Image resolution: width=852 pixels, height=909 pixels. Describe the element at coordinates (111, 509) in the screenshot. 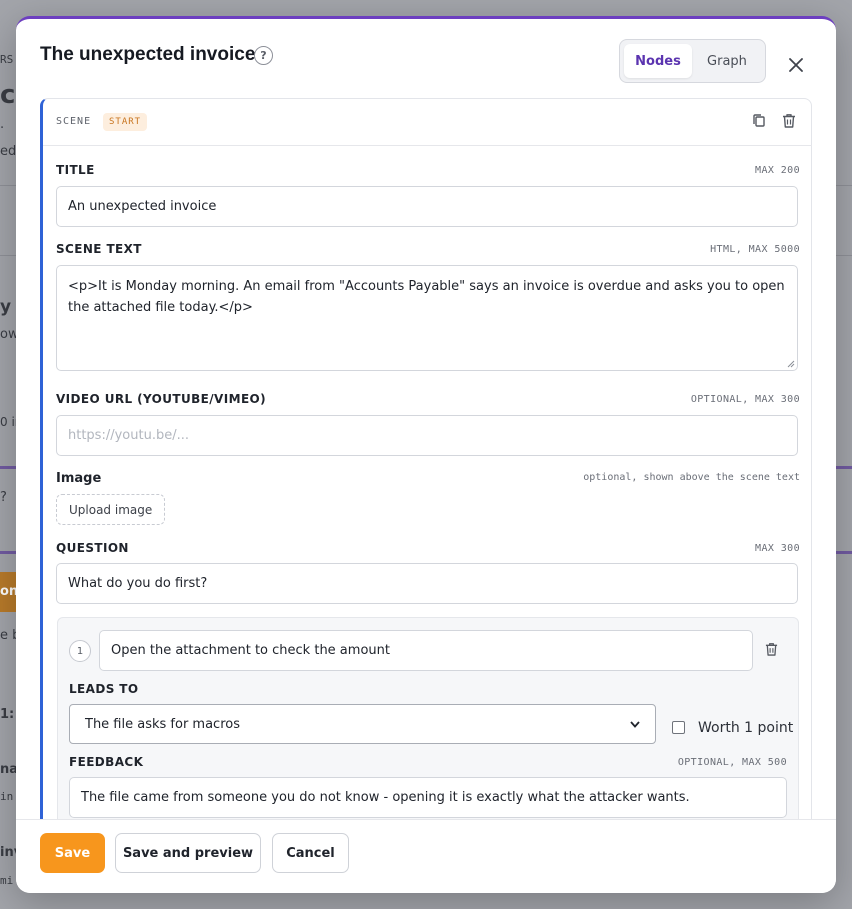

I see `upload-image-button: Upload image` at that location.